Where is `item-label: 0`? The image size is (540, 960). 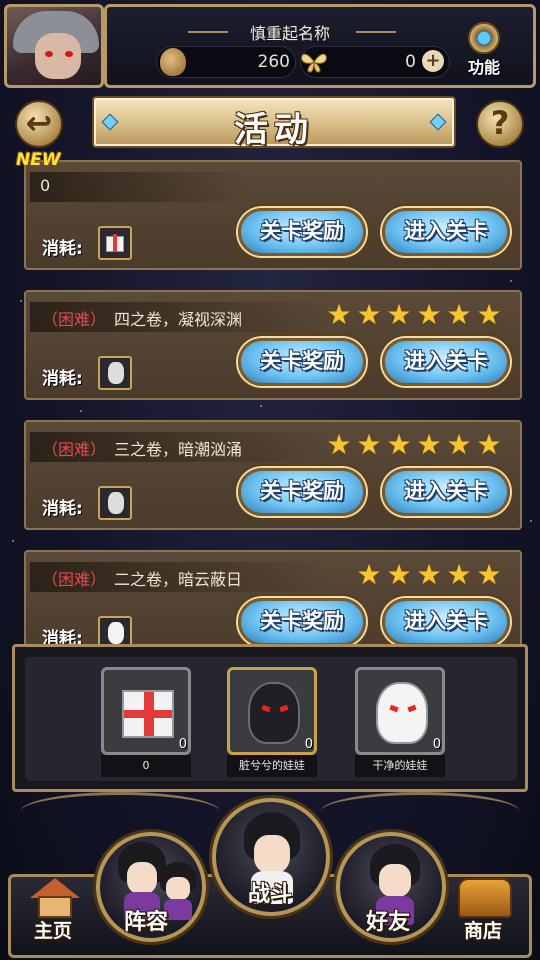 item-label: 0 is located at coordinates (146, 766).